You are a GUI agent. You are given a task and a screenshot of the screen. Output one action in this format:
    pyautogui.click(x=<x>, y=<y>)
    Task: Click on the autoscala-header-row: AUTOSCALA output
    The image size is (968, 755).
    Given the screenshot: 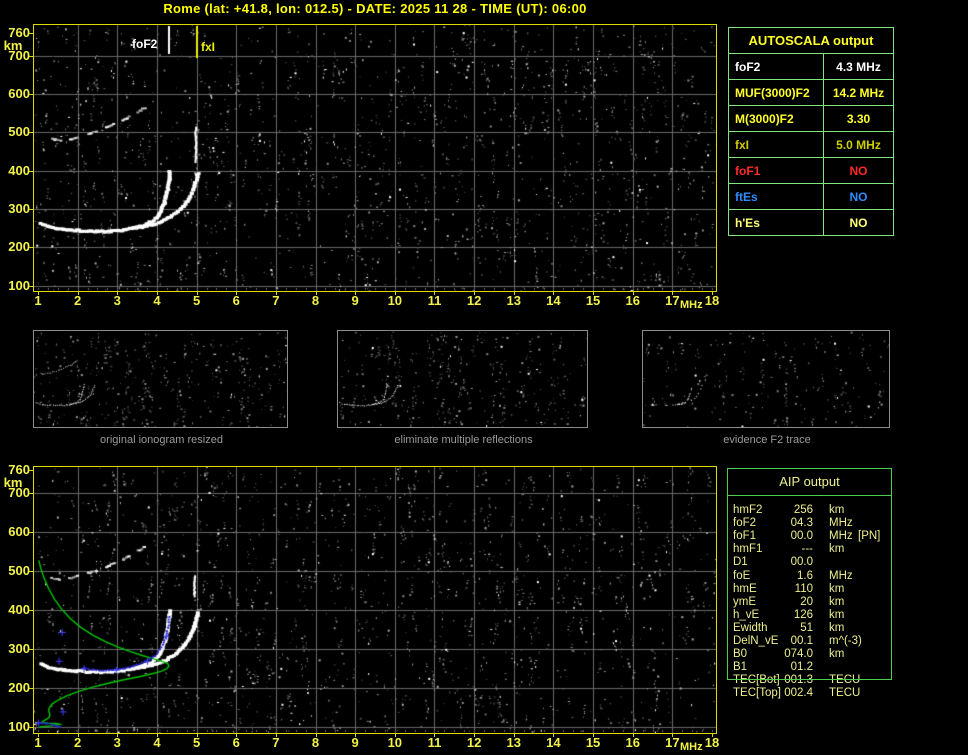 What is the action you would take?
    pyautogui.click(x=811, y=40)
    